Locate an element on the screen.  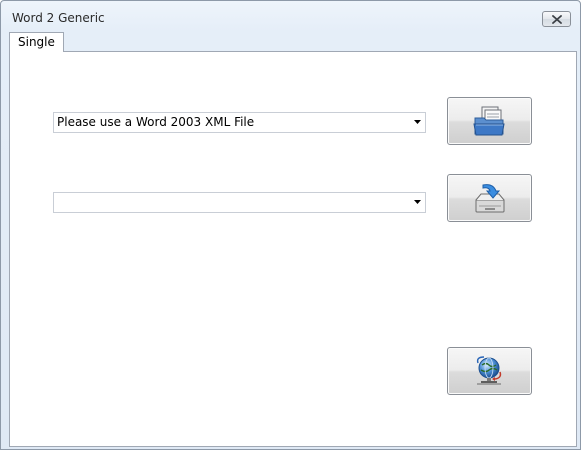
close-button is located at coordinates (556, 19).